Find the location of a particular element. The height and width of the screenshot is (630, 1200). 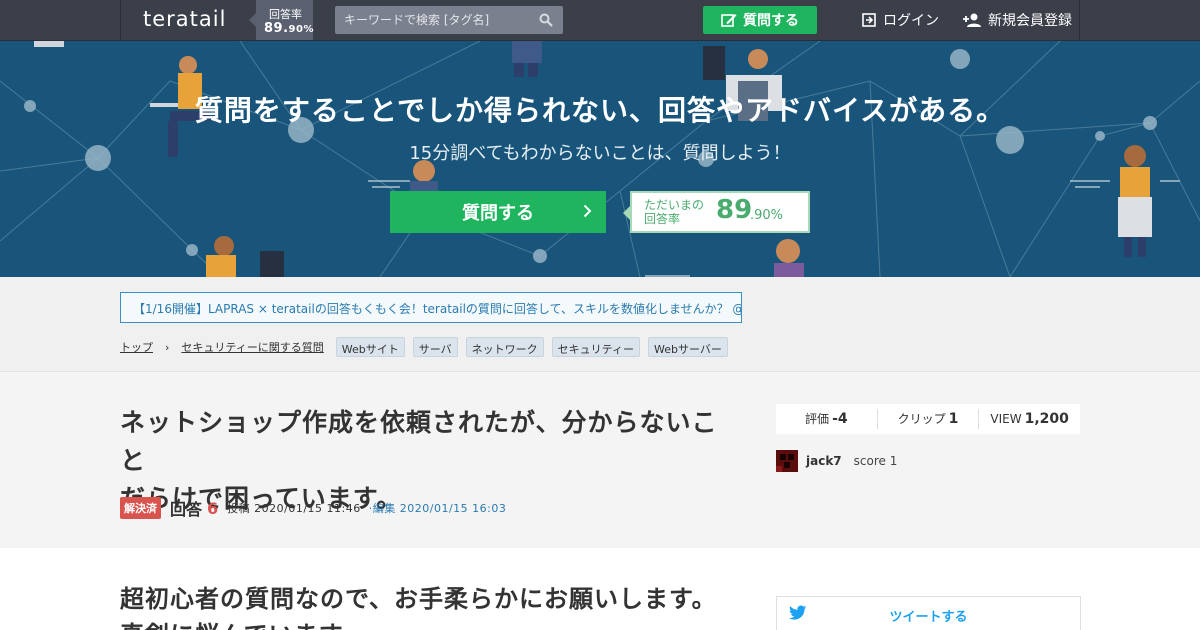

search-input is located at coordinates (435, 20).